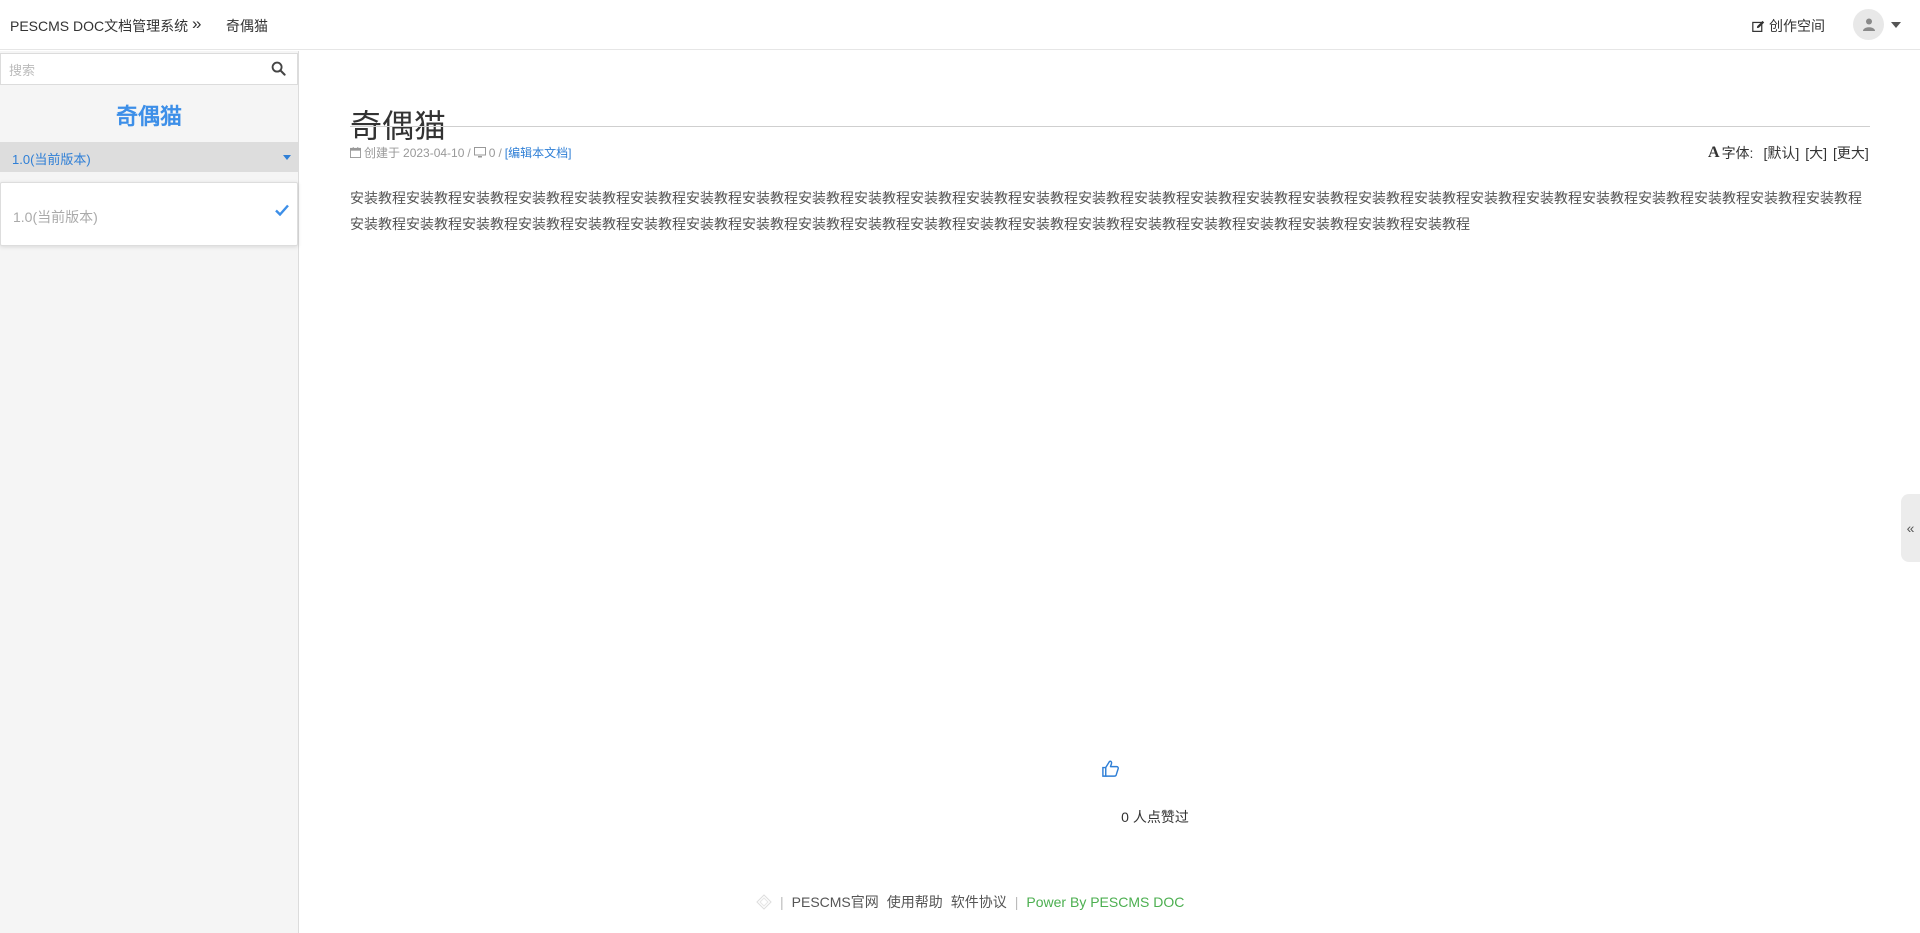  What do you see at coordinates (1110, 768) in the screenshot?
I see `thumbs-up-icon` at bounding box center [1110, 768].